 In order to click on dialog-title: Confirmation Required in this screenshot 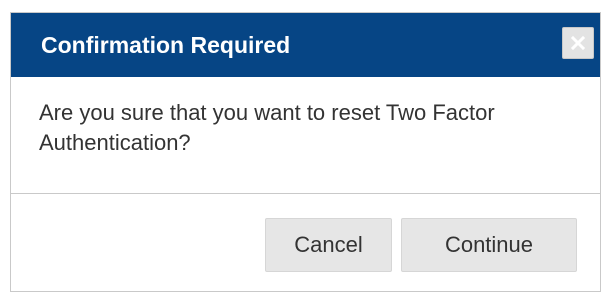, I will do `click(166, 45)`.